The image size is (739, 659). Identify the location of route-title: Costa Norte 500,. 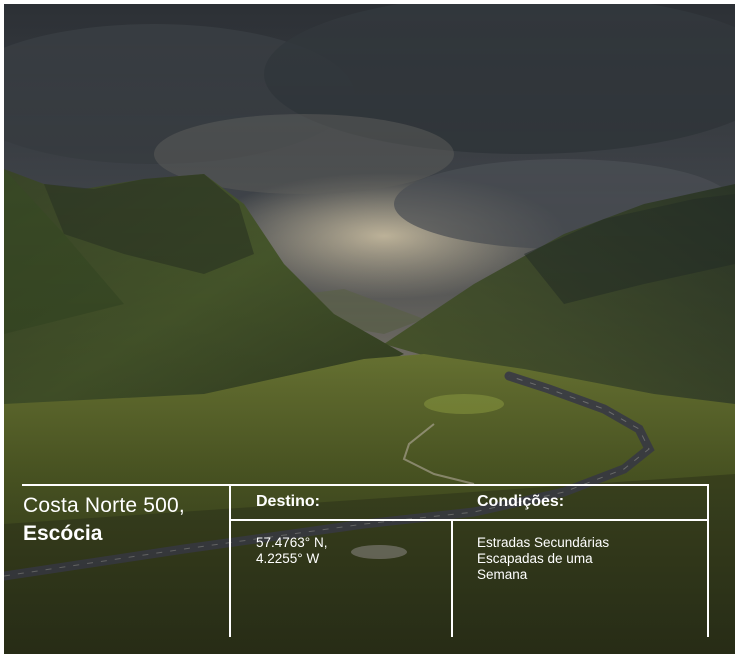
(104, 505).